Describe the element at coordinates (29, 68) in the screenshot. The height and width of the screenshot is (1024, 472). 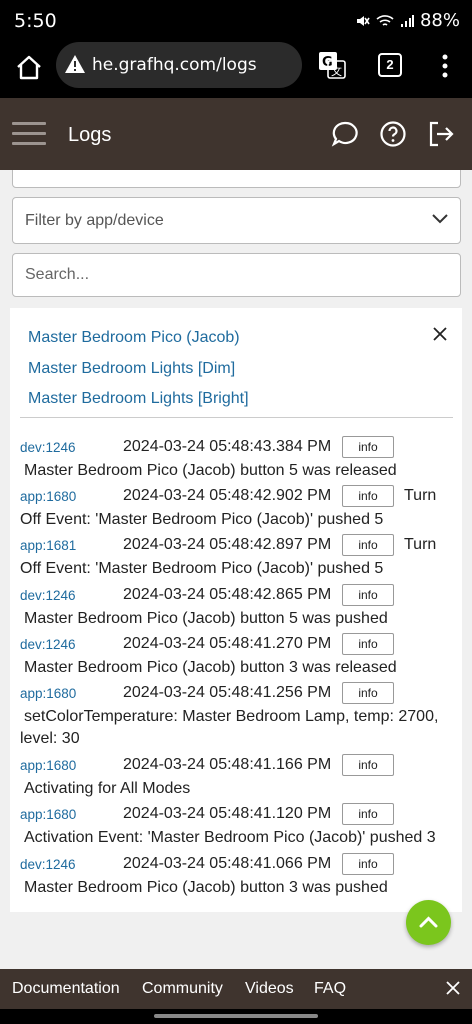
I see `home-icon` at that location.